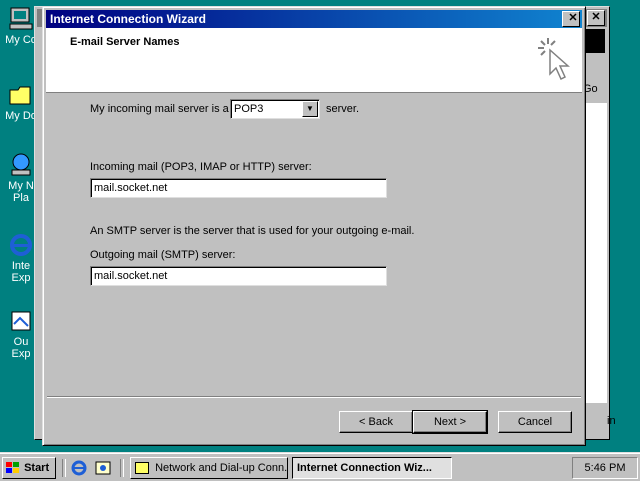 The width and height of the screenshot is (640, 481). I want to click on button-separator, so click(314, 397).